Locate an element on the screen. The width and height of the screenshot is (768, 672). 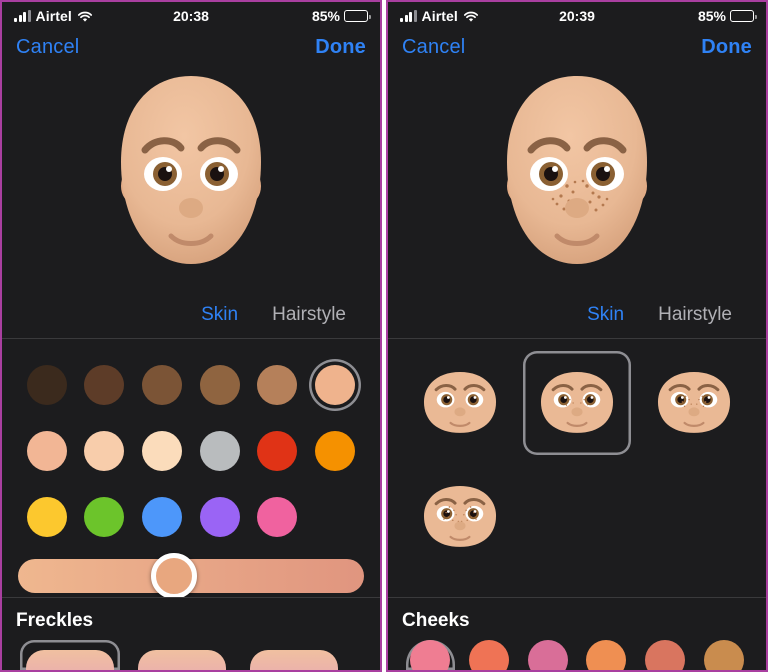
skin-swatch-pink is located at coordinates (277, 517).